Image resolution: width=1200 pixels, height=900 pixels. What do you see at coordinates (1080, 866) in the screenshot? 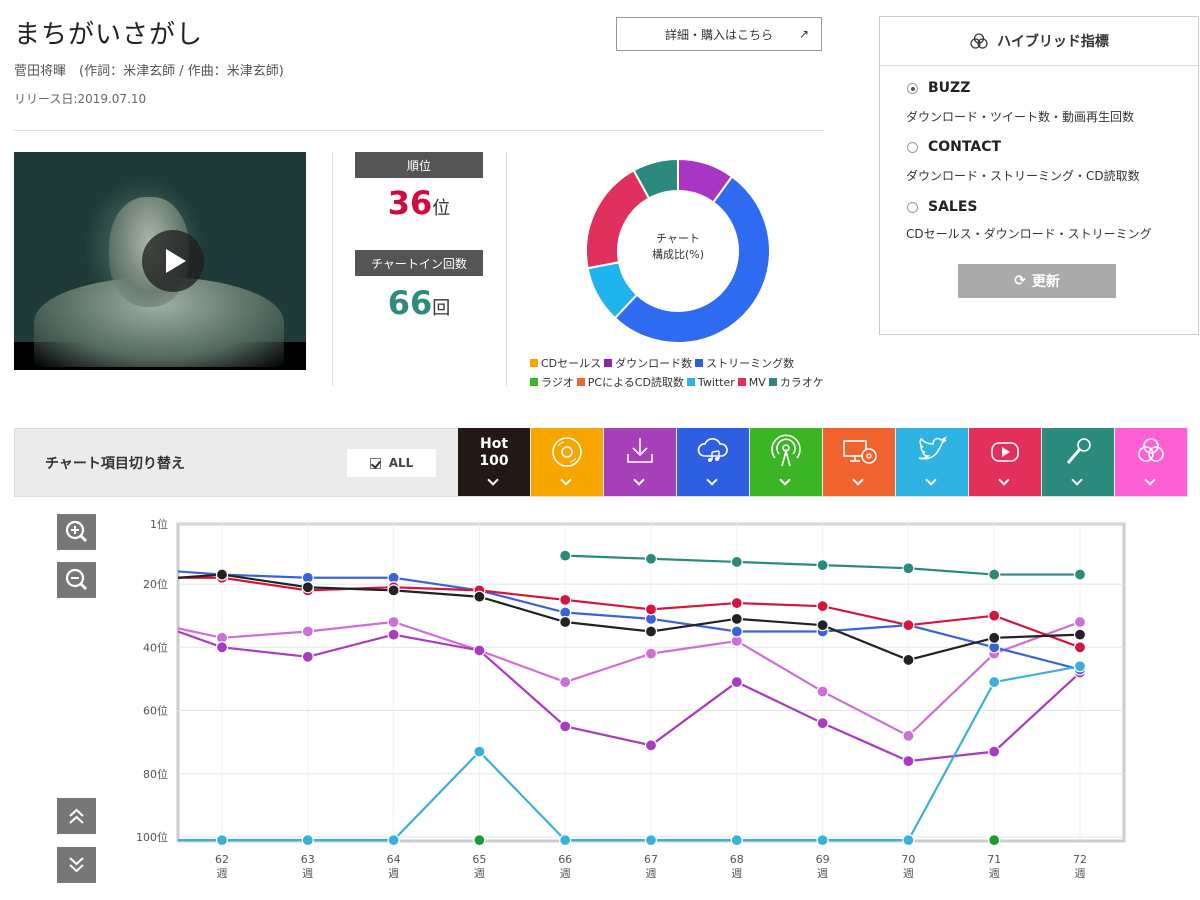
I see `x-tick-label: 72 週` at bounding box center [1080, 866].